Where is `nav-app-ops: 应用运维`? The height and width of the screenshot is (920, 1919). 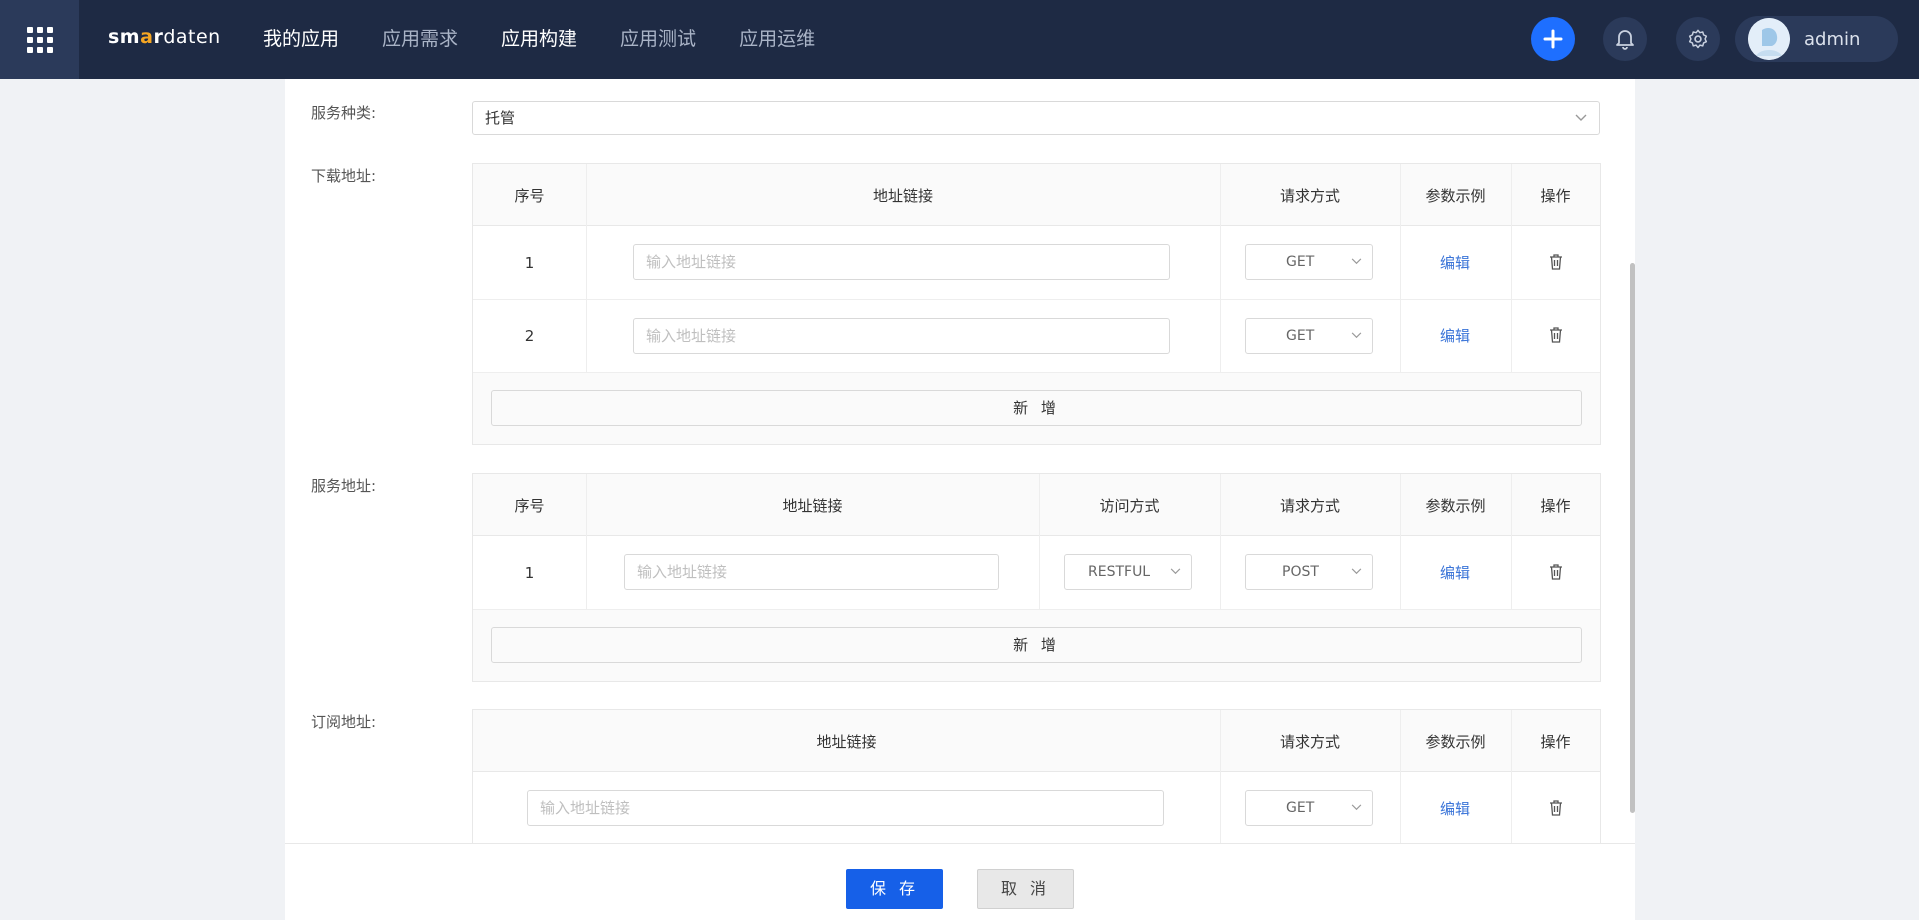 nav-app-ops: 应用运维 is located at coordinates (777, 39).